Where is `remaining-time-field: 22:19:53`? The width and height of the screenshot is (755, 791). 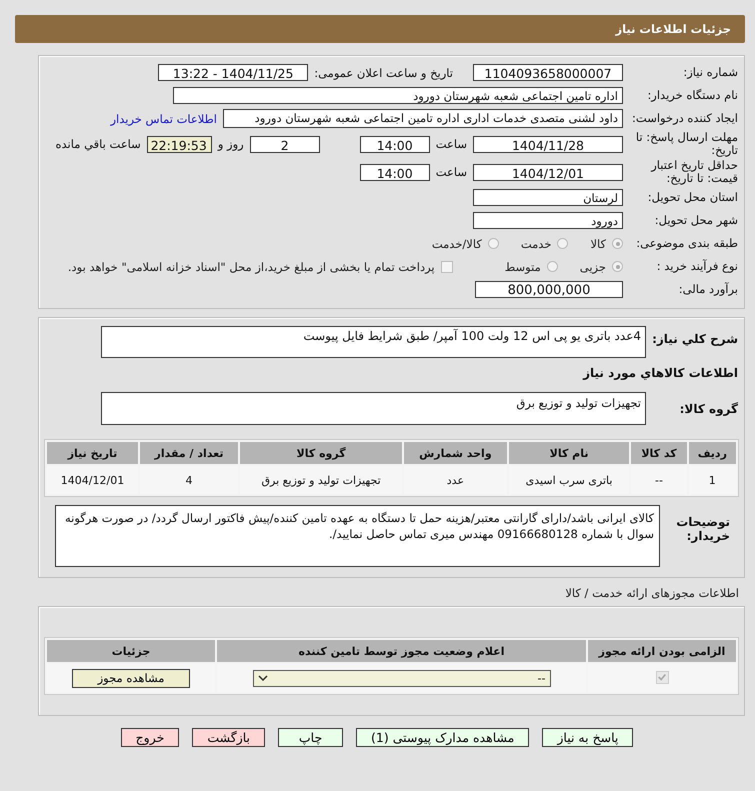 remaining-time-field: 22:19:53 is located at coordinates (179, 144).